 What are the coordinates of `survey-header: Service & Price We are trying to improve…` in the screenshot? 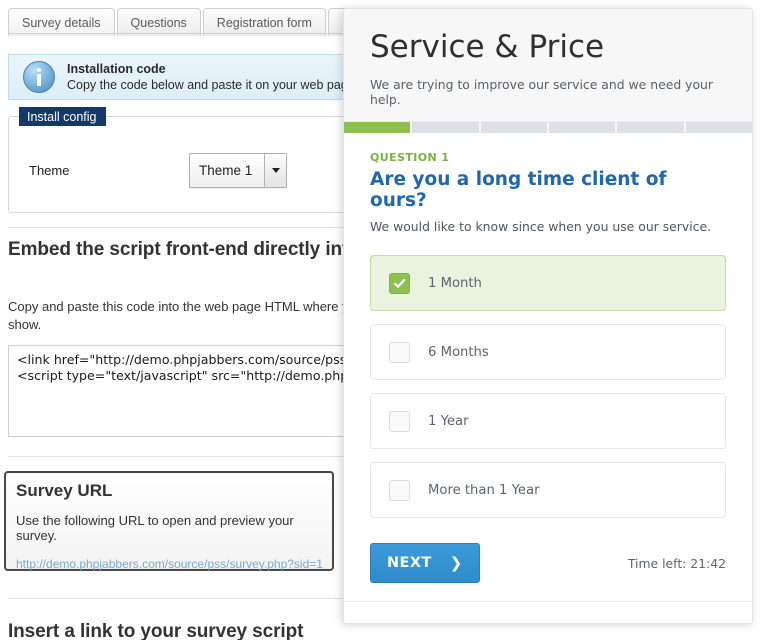 It's located at (548, 65).